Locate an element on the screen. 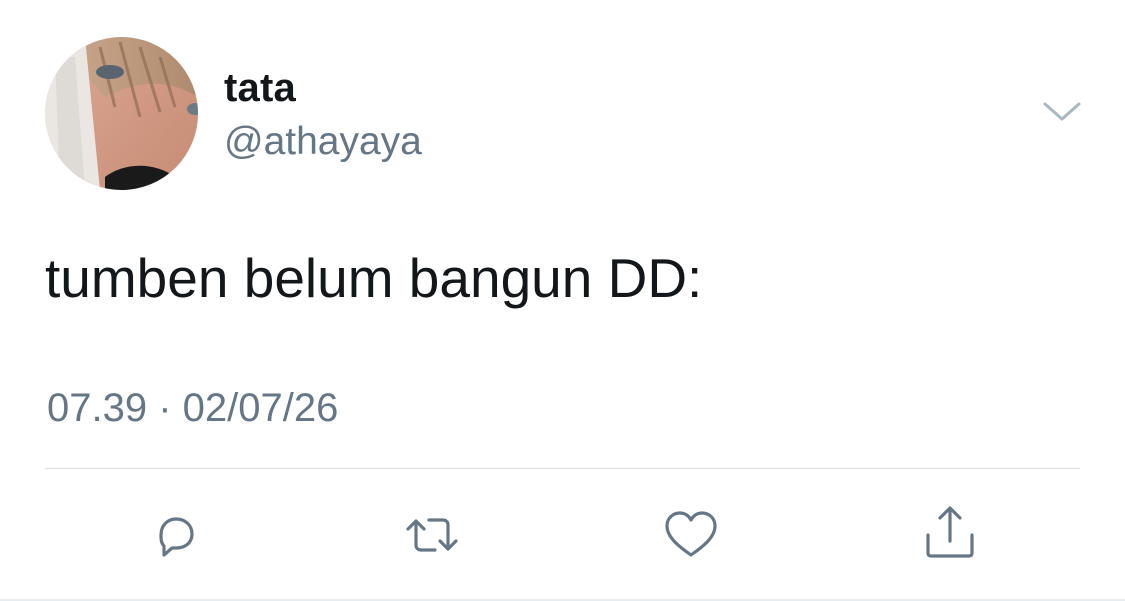 The height and width of the screenshot is (601, 1125). retweet-icon is located at coordinates (432, 535).